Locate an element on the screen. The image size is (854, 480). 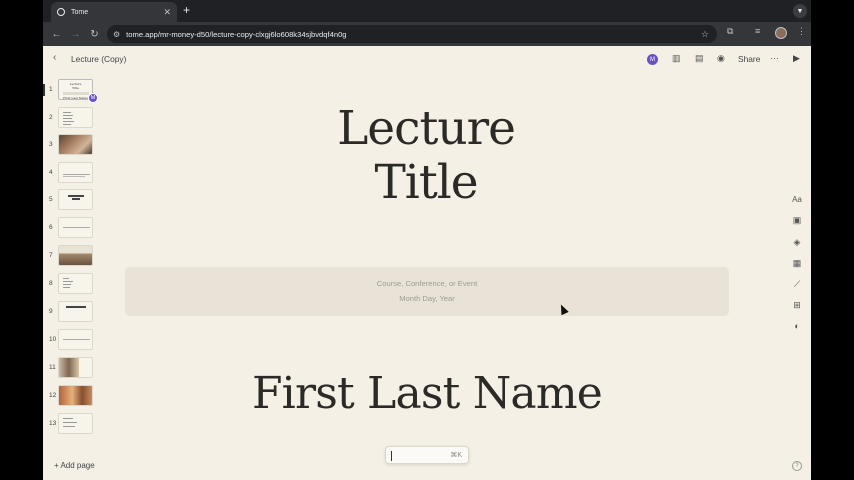
page-number: 4 is located at coordinates (51, 172).